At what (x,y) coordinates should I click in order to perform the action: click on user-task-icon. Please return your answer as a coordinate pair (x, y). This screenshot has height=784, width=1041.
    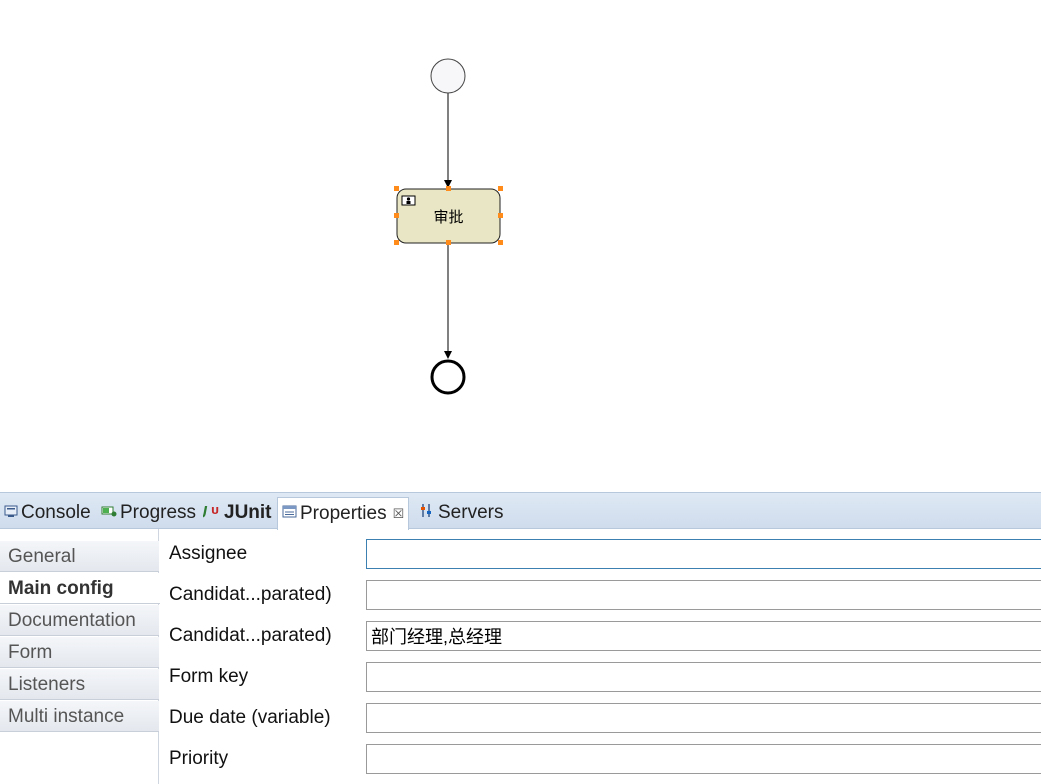
    Looking at the image, I should click on (408, 200).